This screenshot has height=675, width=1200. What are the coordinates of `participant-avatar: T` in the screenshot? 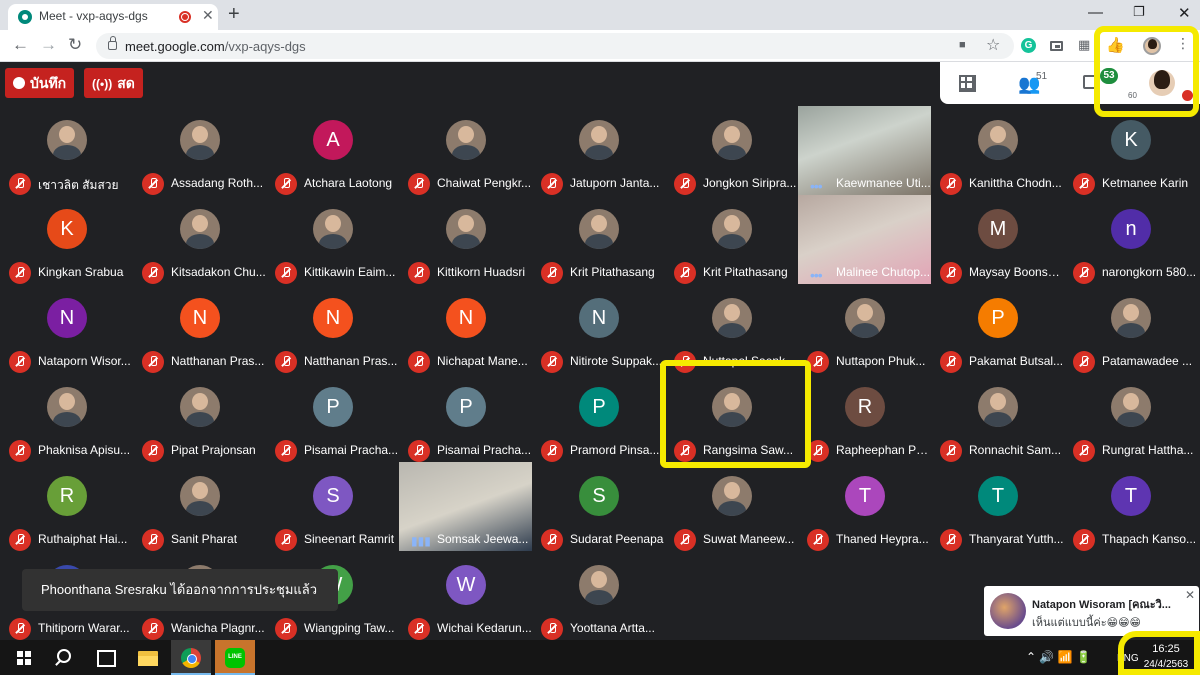 It's located at (998, 496).